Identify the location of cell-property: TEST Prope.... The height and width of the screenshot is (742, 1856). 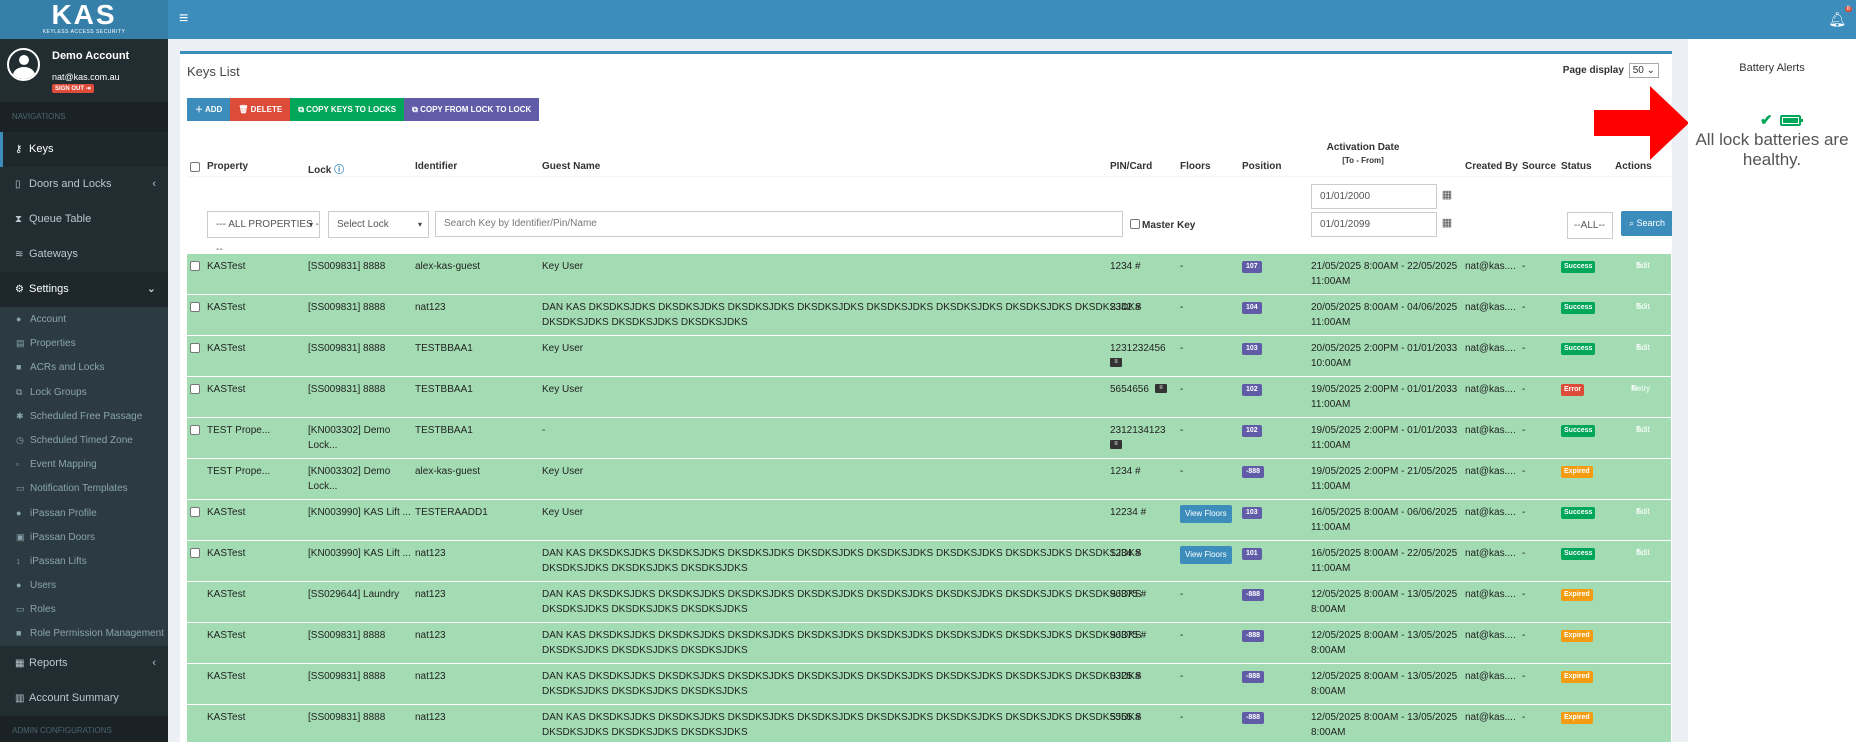
(239, 471).